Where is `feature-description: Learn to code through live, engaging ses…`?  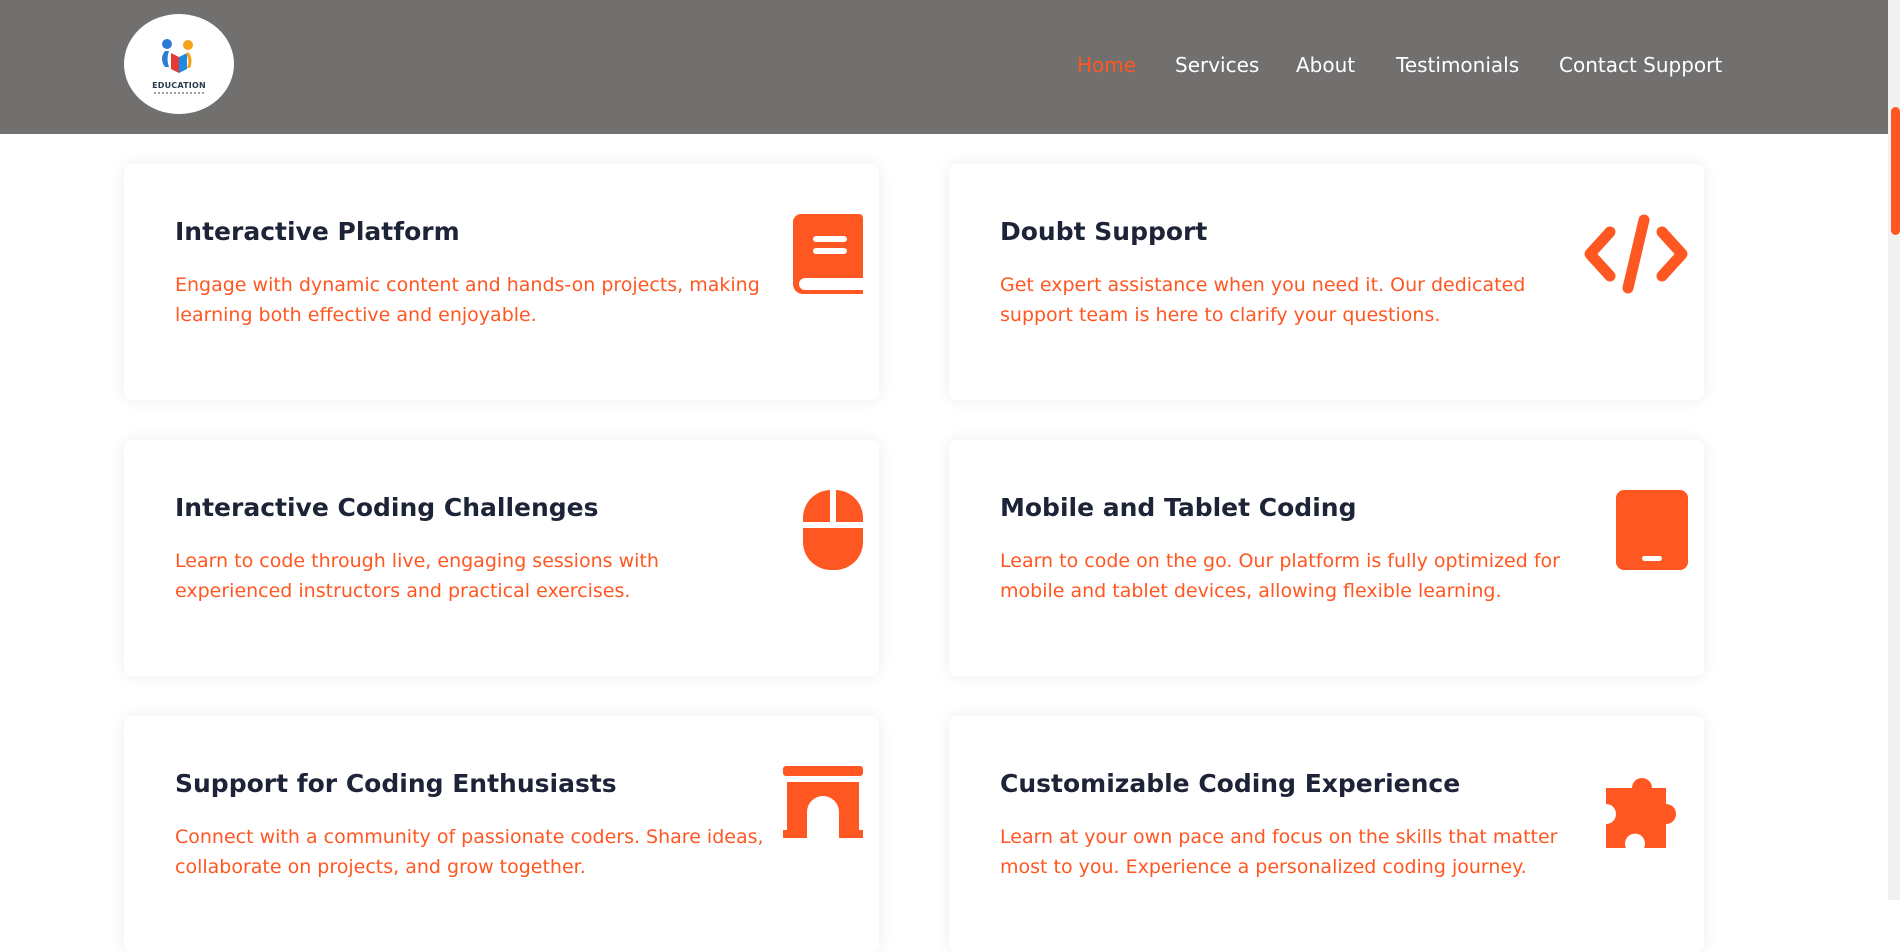
feature-description: Learn to code through live, engaging ses… is located at coordinates (417, 576).